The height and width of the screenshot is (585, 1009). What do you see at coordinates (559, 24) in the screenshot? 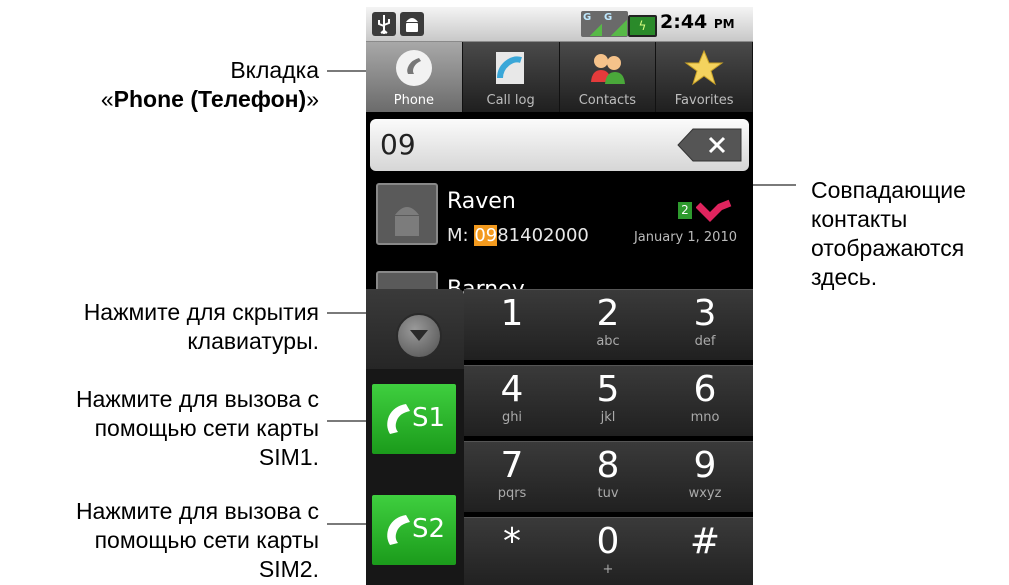
I see `status-bar: G G ϟ 2:44 PM` at bounding box center [559, 24].